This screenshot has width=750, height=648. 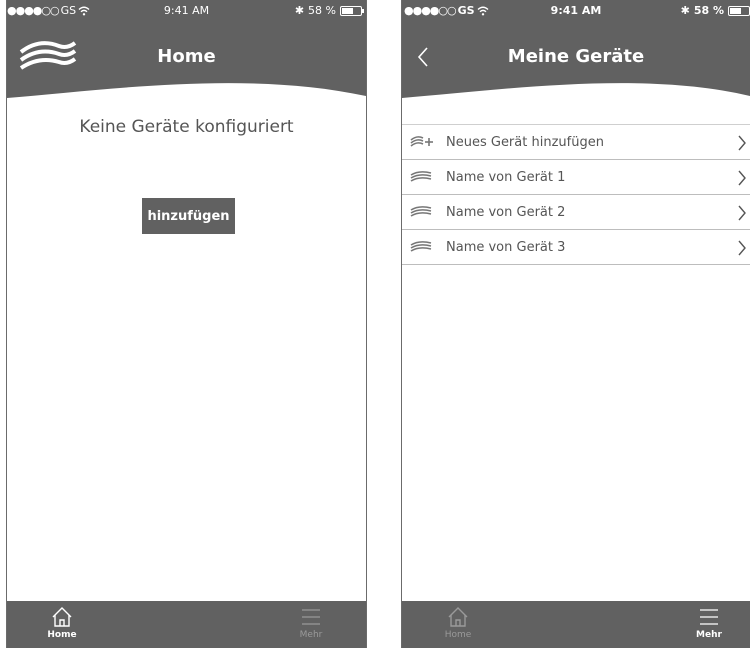 What do you see at coordinates (188, 216) in the screenshot?
I see `add-device-button: hinzufügen` at bounding box center [188, 216].